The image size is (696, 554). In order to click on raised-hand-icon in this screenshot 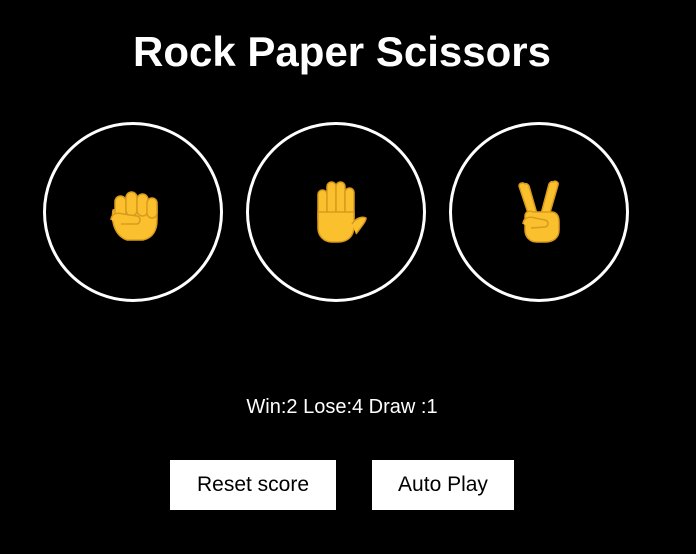, I will do `click(342, 212)`.